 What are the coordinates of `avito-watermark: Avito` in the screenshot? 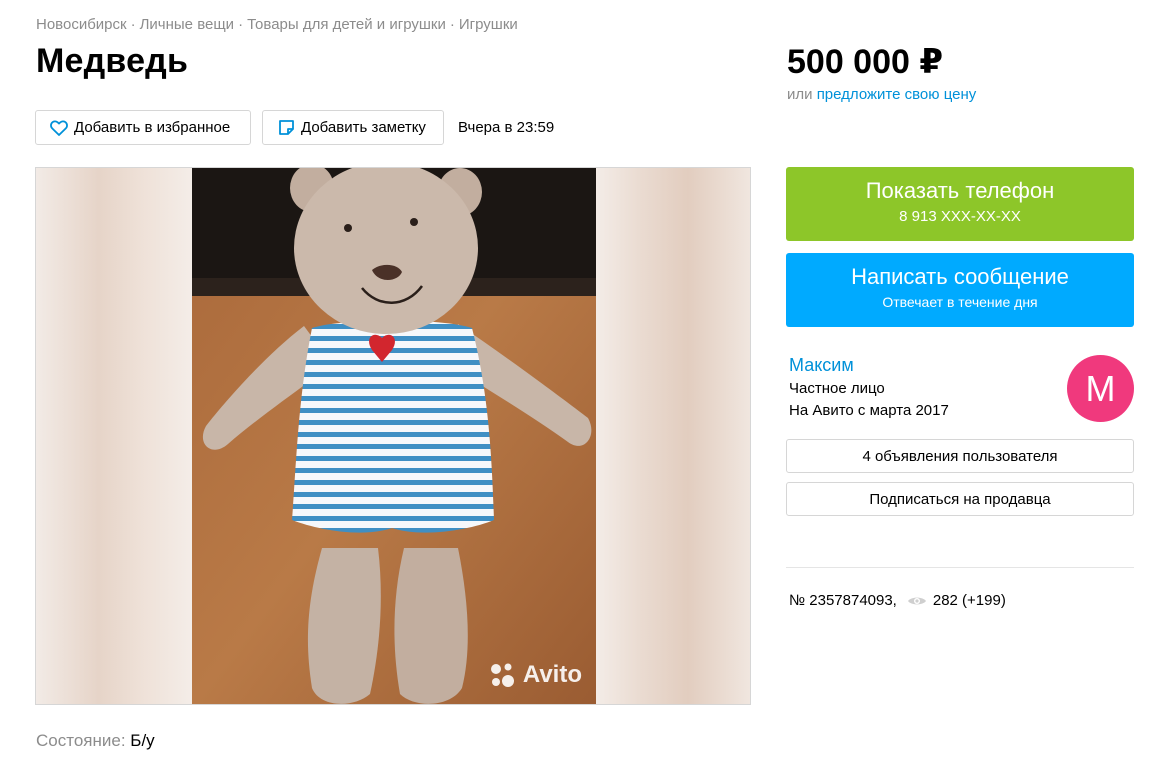 It's located at (534, 675).